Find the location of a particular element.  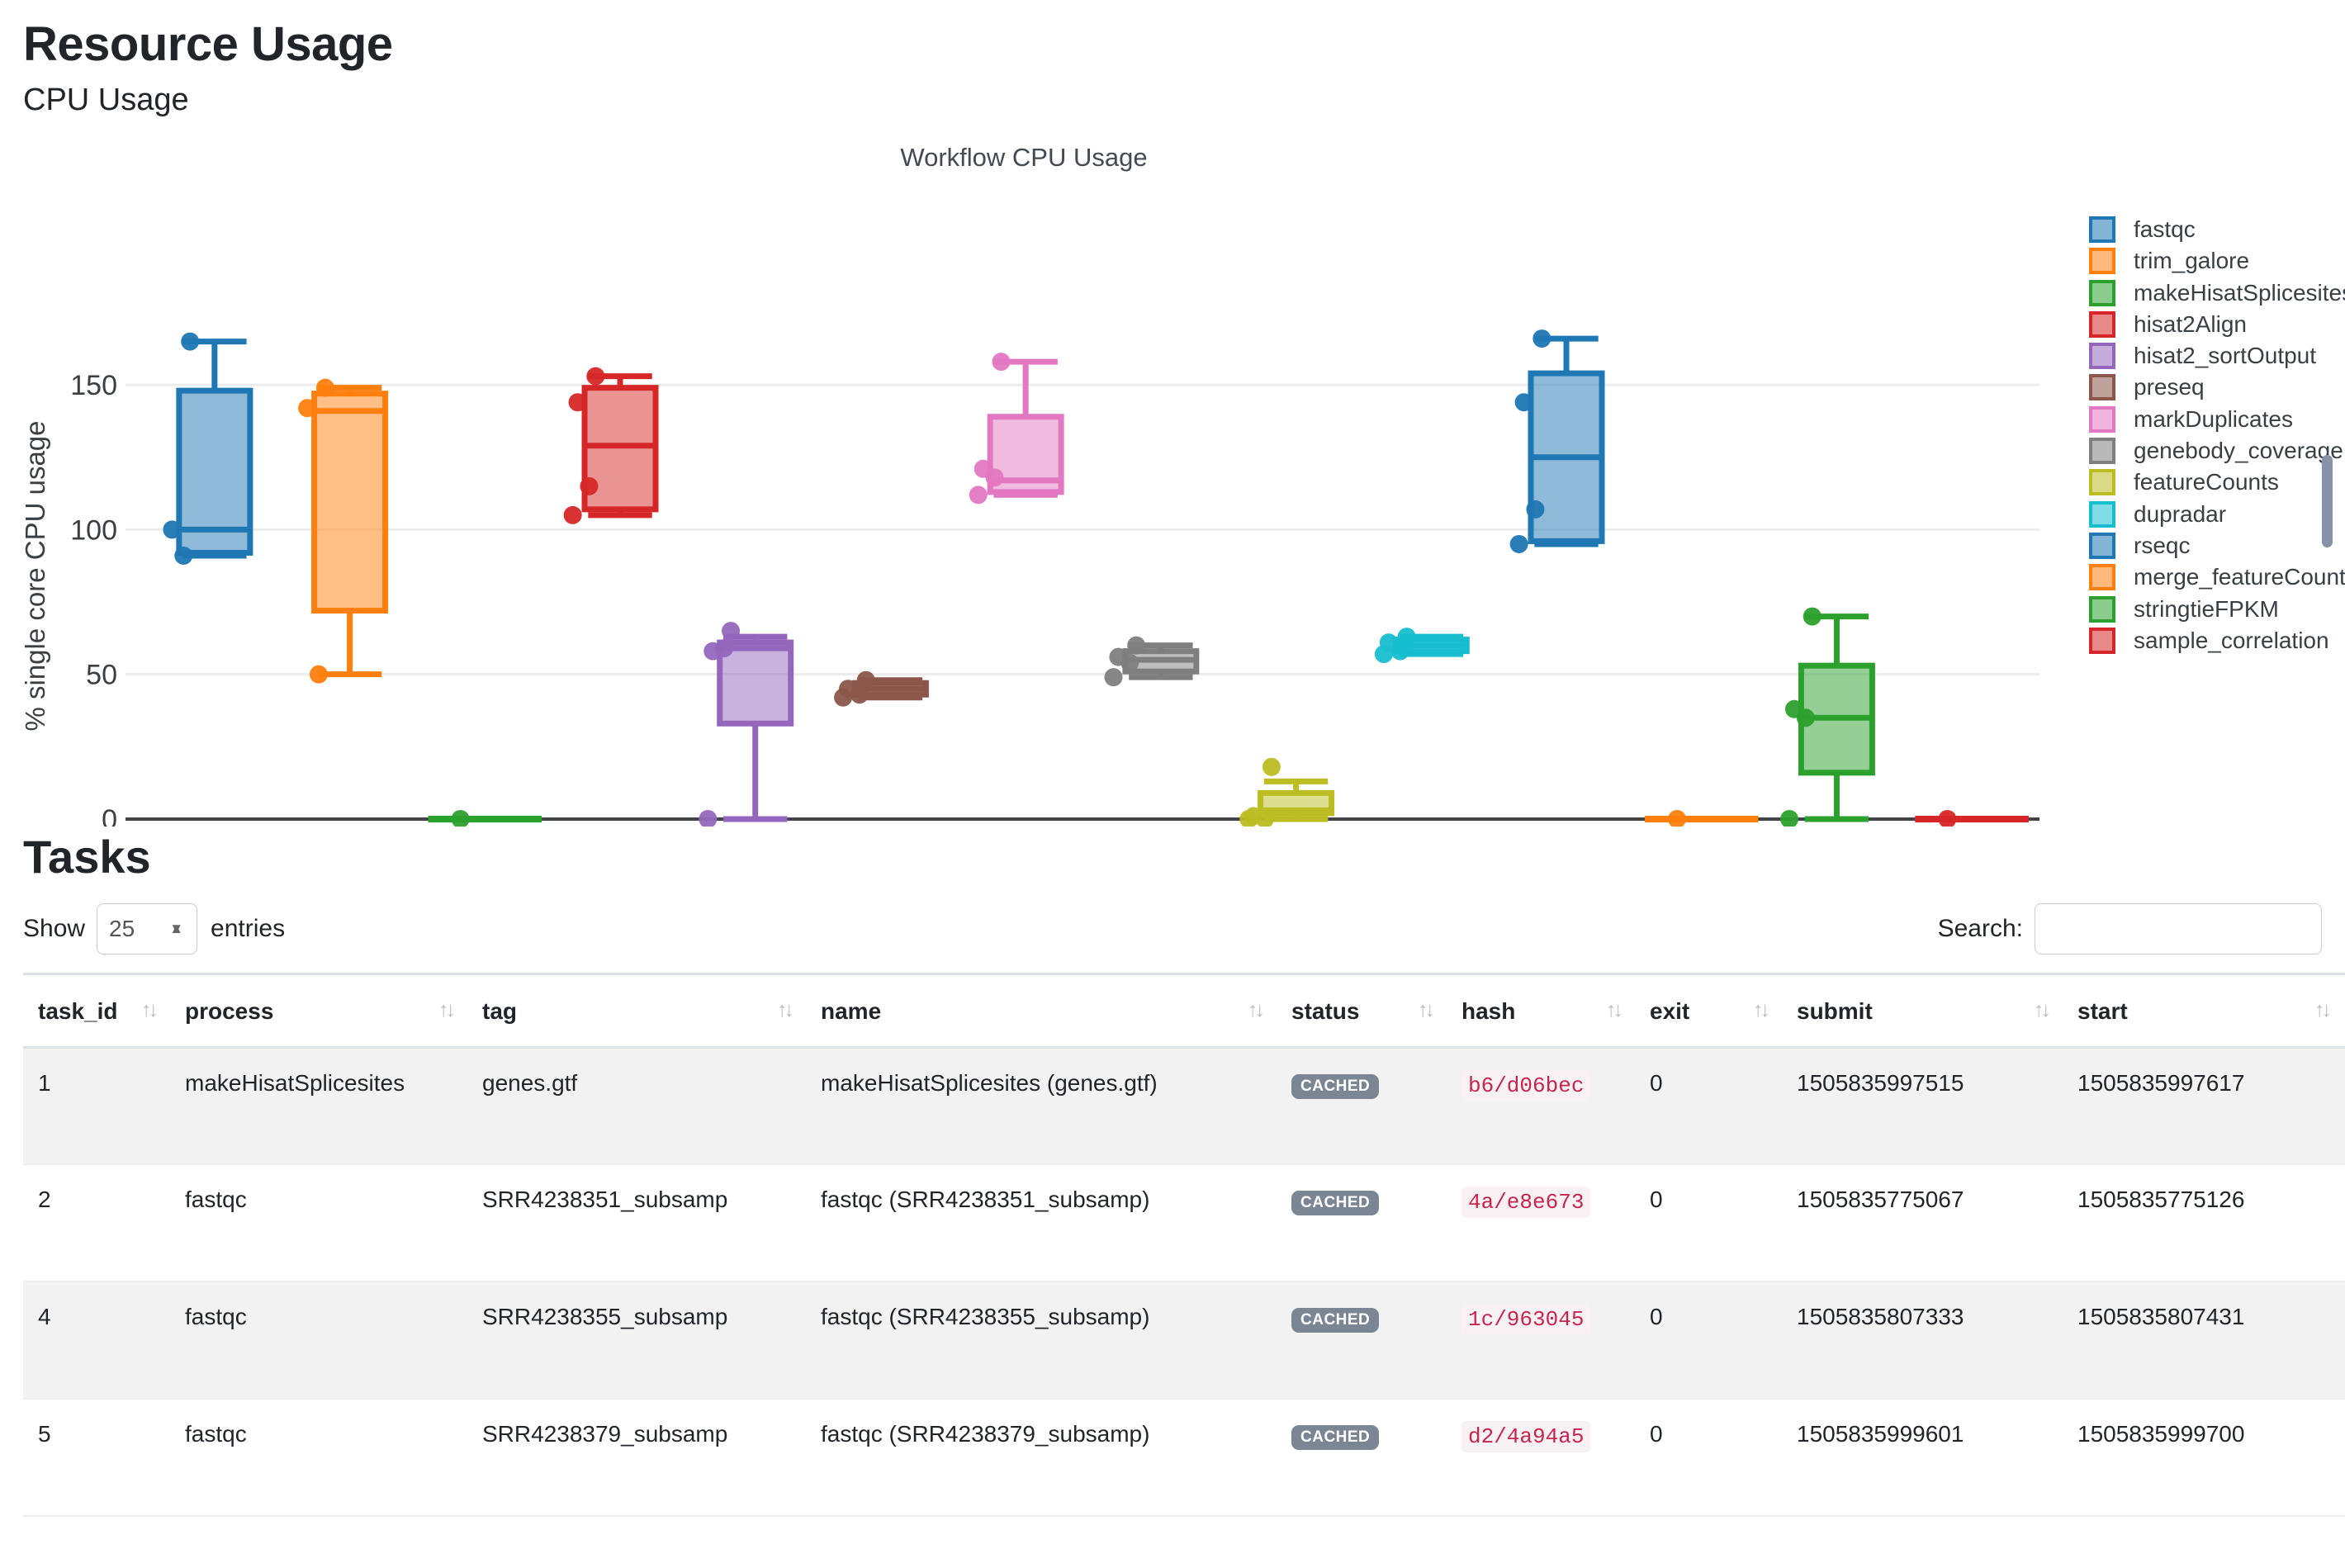

hash-code: d2/4a94a5 is located at coordinates (1526, 1437).